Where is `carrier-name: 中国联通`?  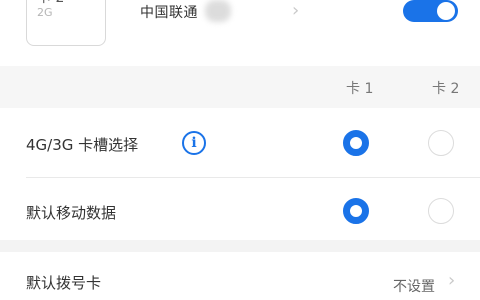 carrier-name: 中国联通 is located at coordinates (169, 13).